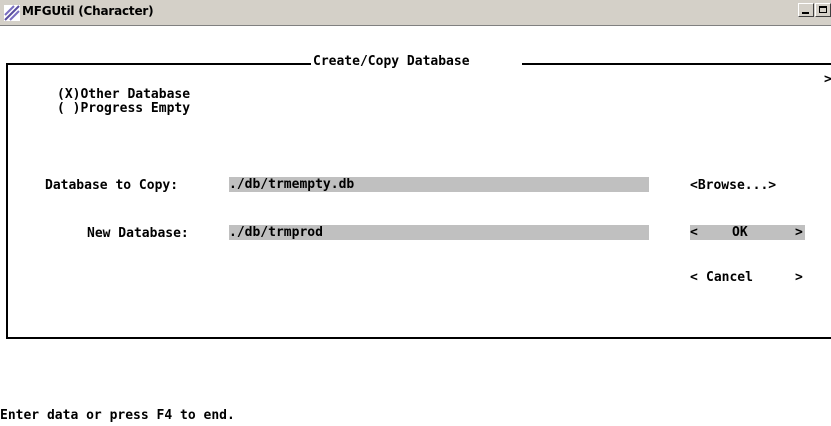 The height and width of the screenshot is (426, 831). What do you see at coordinates (123, 108) in the screenshot?
I see `radio-progress-empty: ( )Progress Empty` at bounding box center [123, 108].